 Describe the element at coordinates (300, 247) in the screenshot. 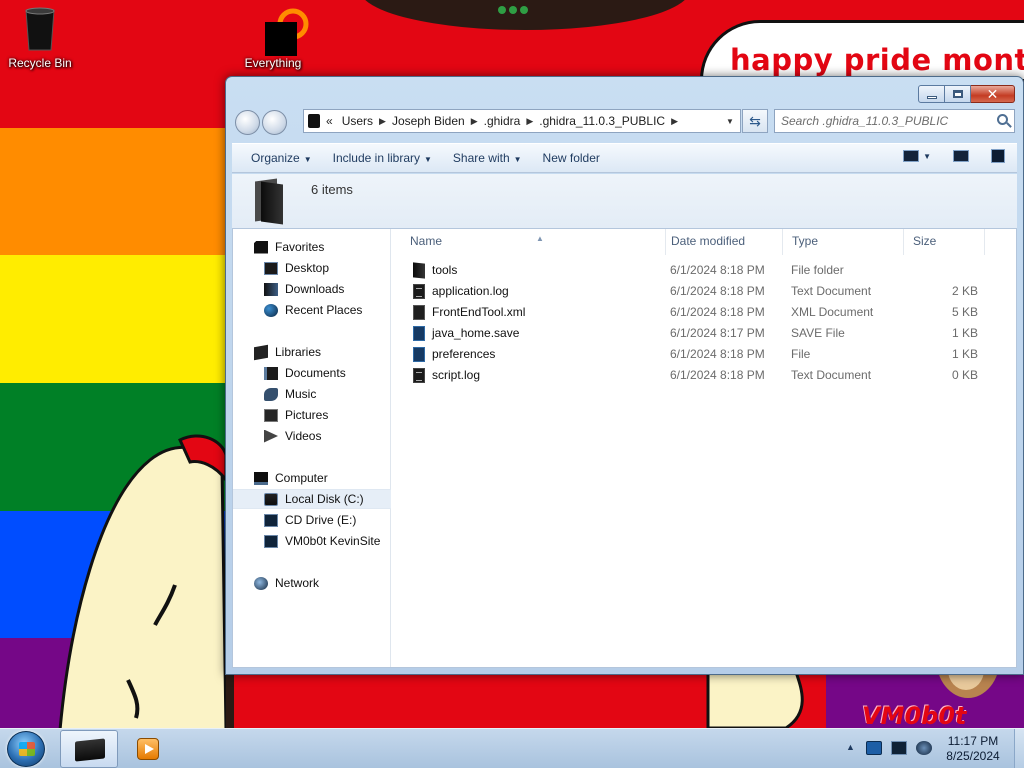

I see `nav-label: Favorites` at that location.